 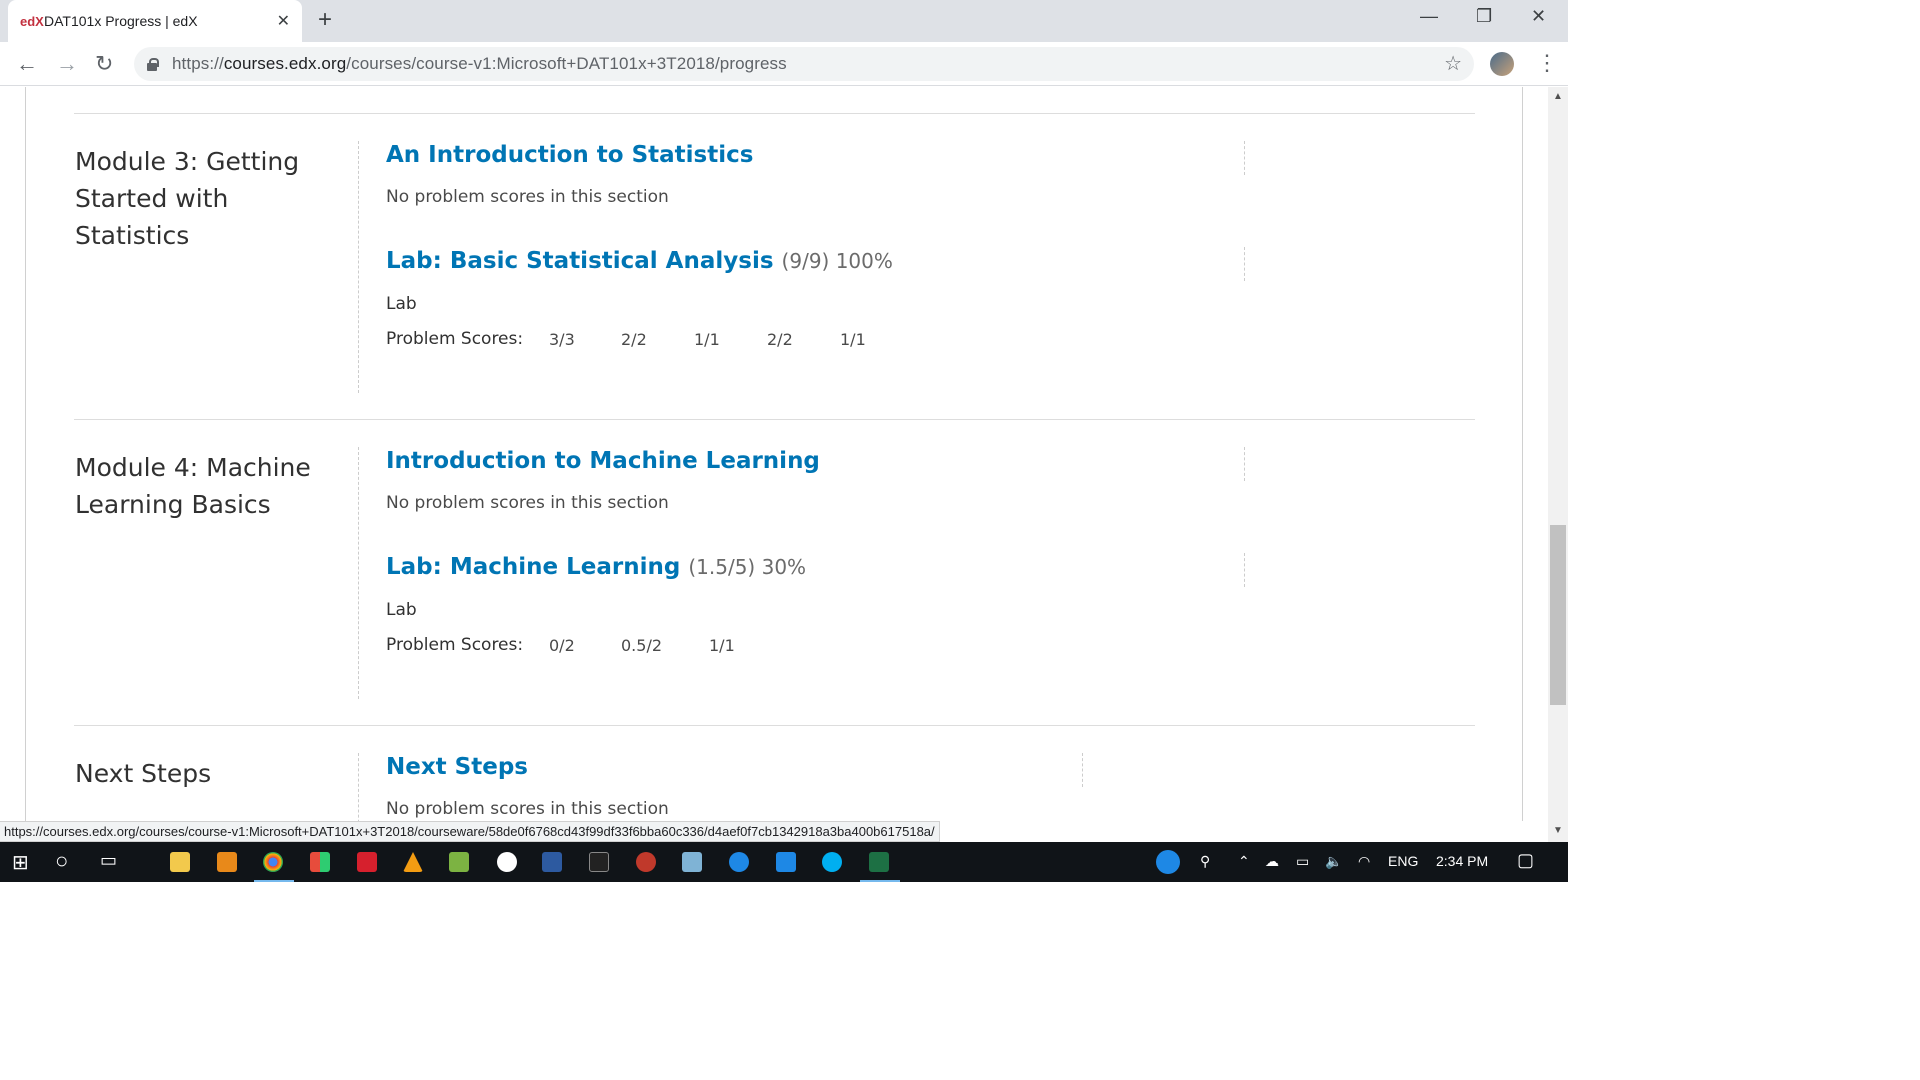 I want to click on clock: 2:34 PM, so click(x=1462, y=861).